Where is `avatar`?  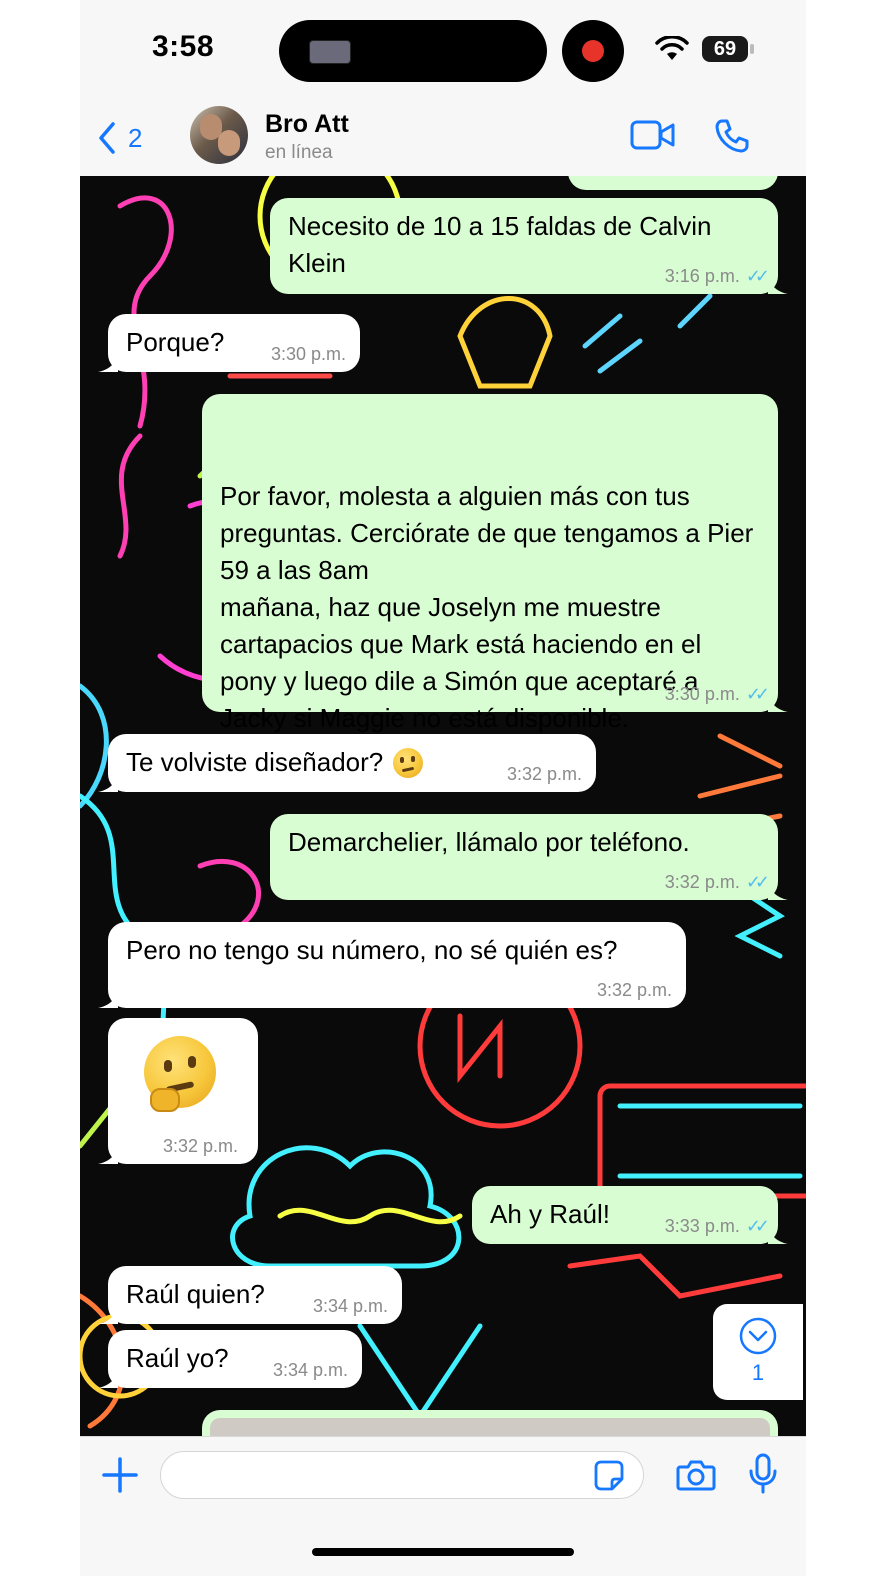
avatar is located at coordinates (219, 135).